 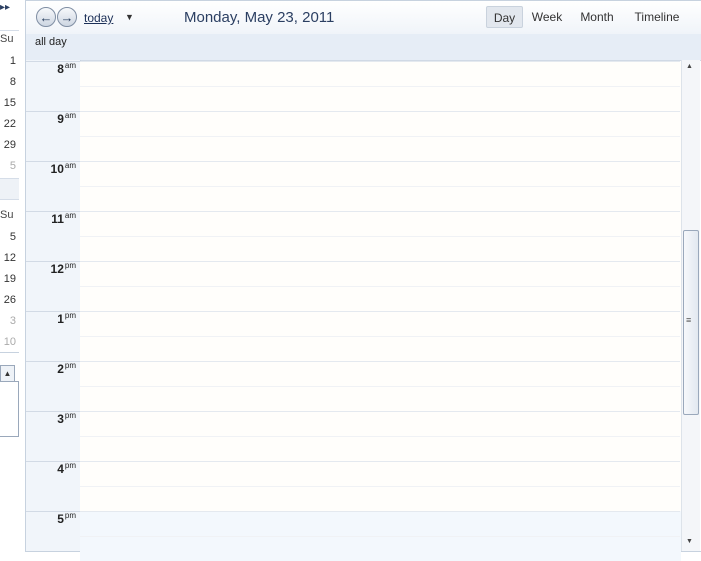 I want to click on mini-cal-day: 8, so click(x=13, y=82).